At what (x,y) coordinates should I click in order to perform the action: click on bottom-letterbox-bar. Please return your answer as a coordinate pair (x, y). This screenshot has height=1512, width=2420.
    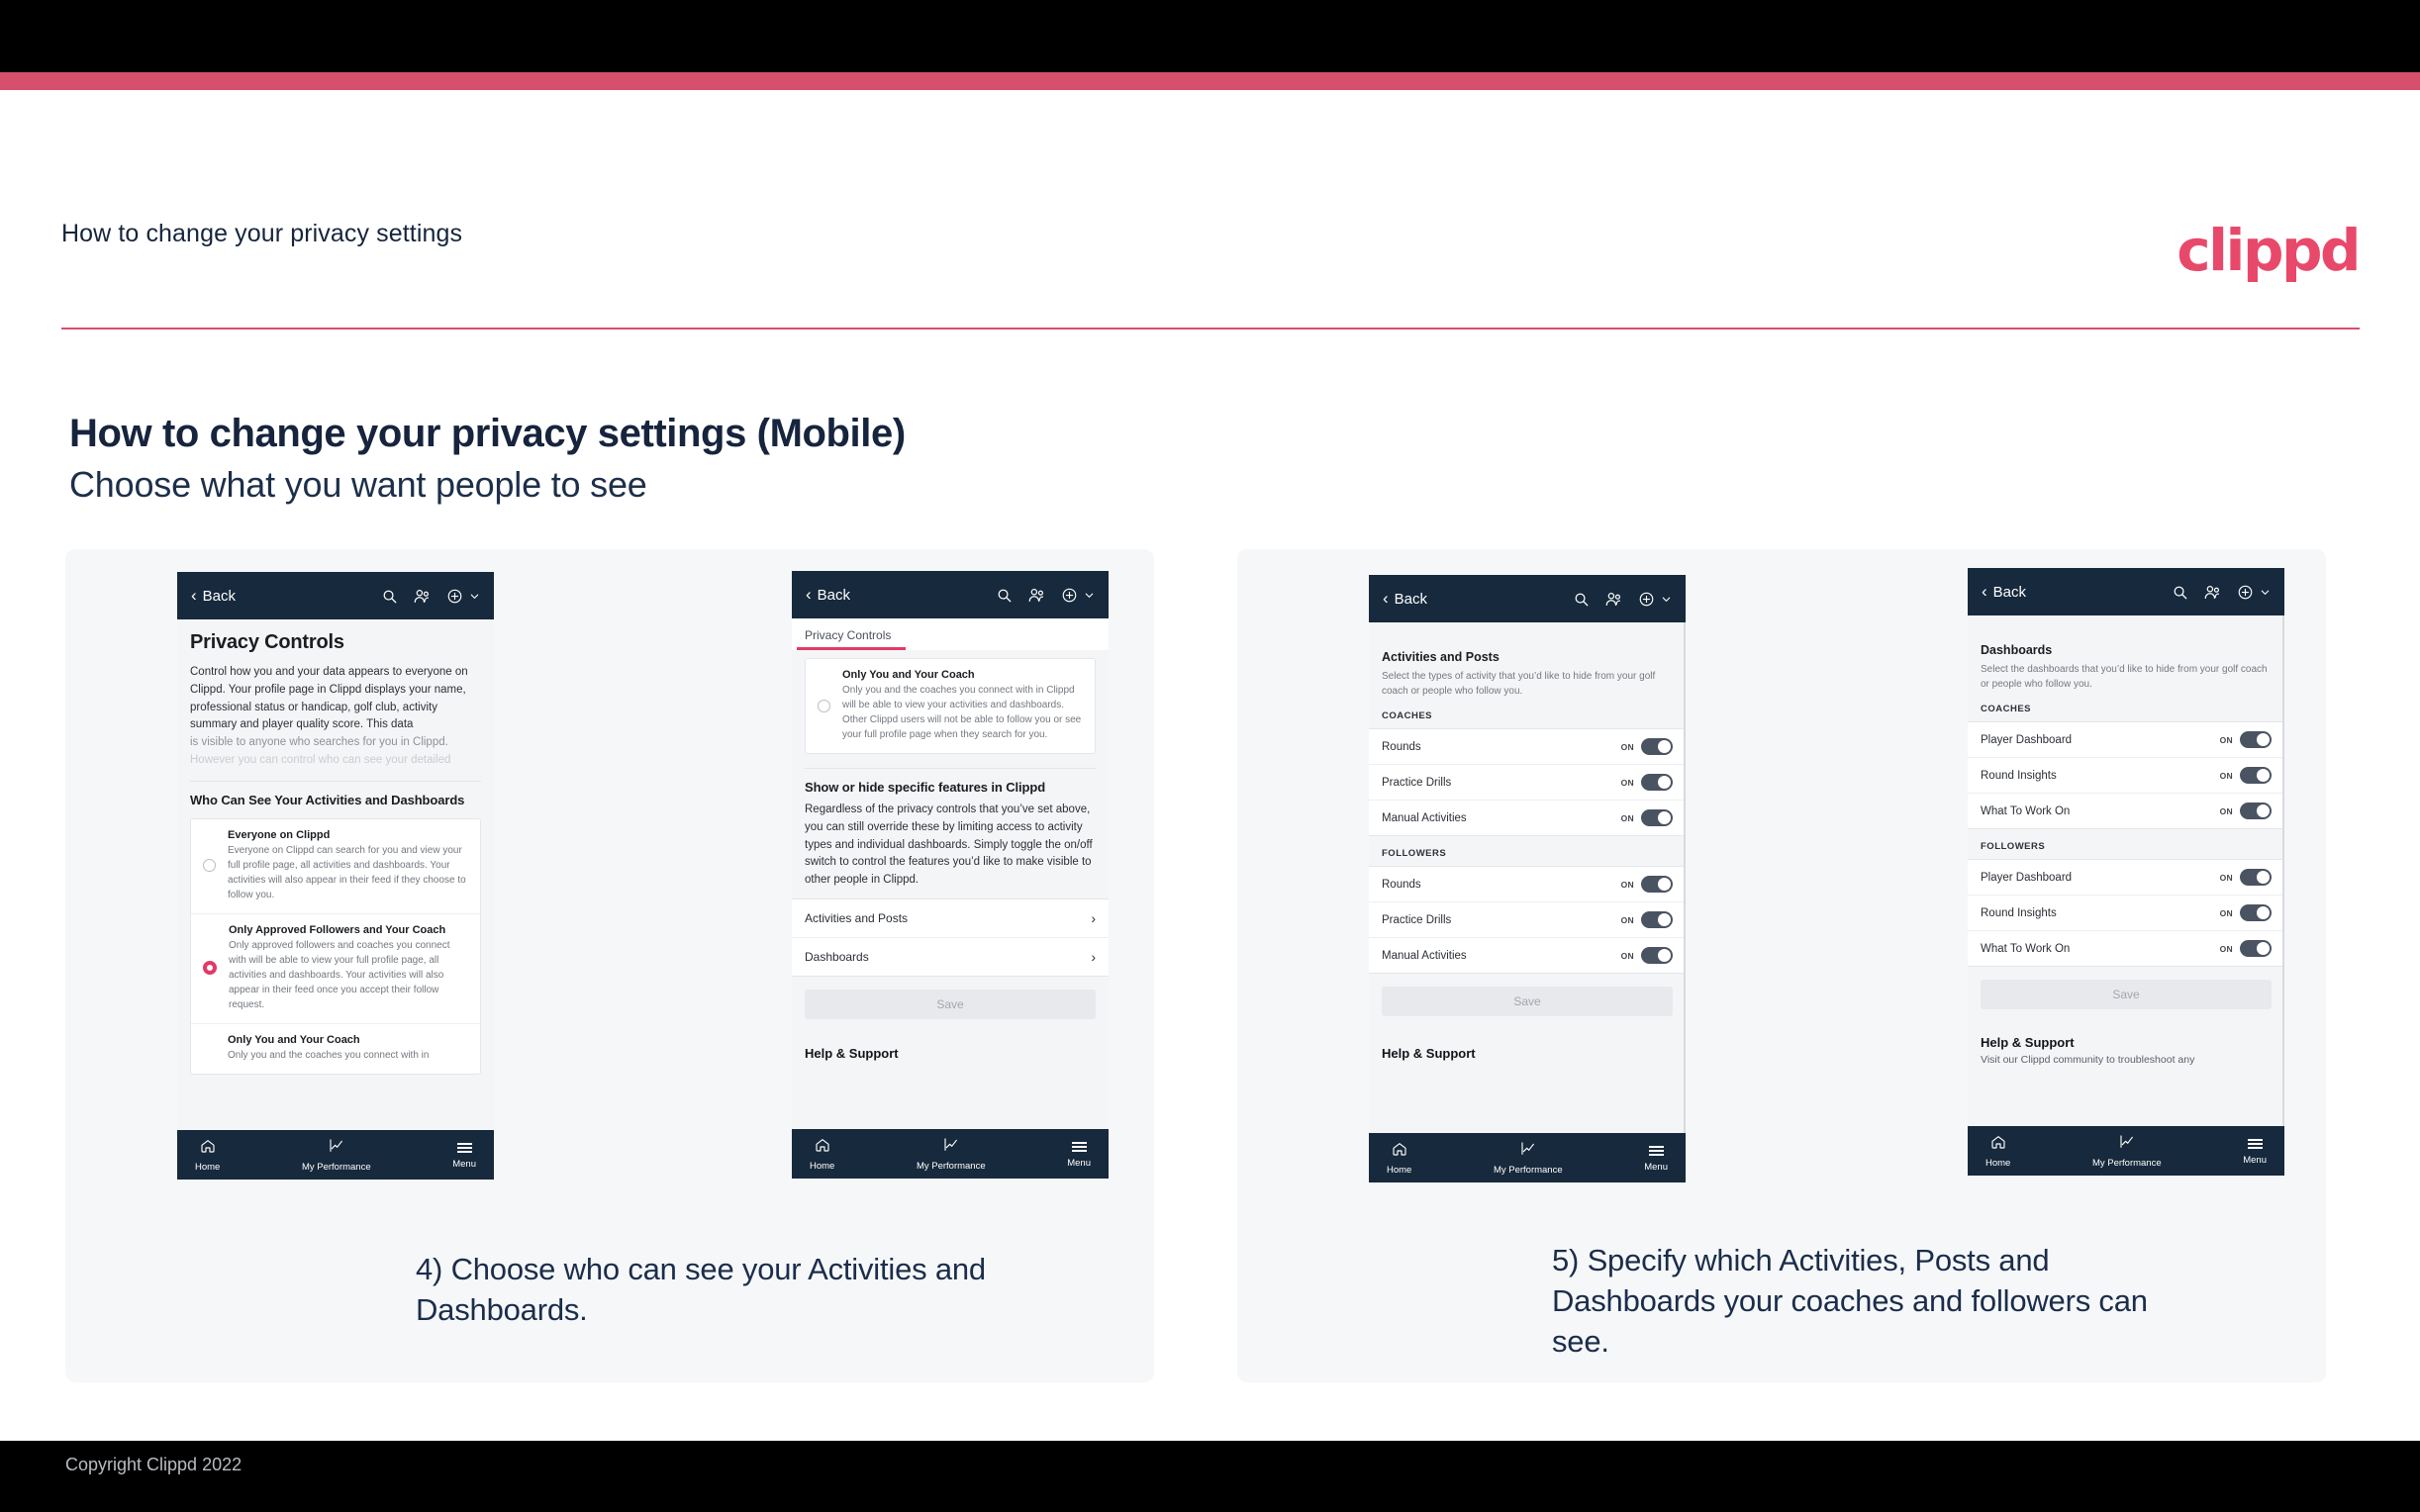
    Looking at the image, I should click on (1210, 1477).